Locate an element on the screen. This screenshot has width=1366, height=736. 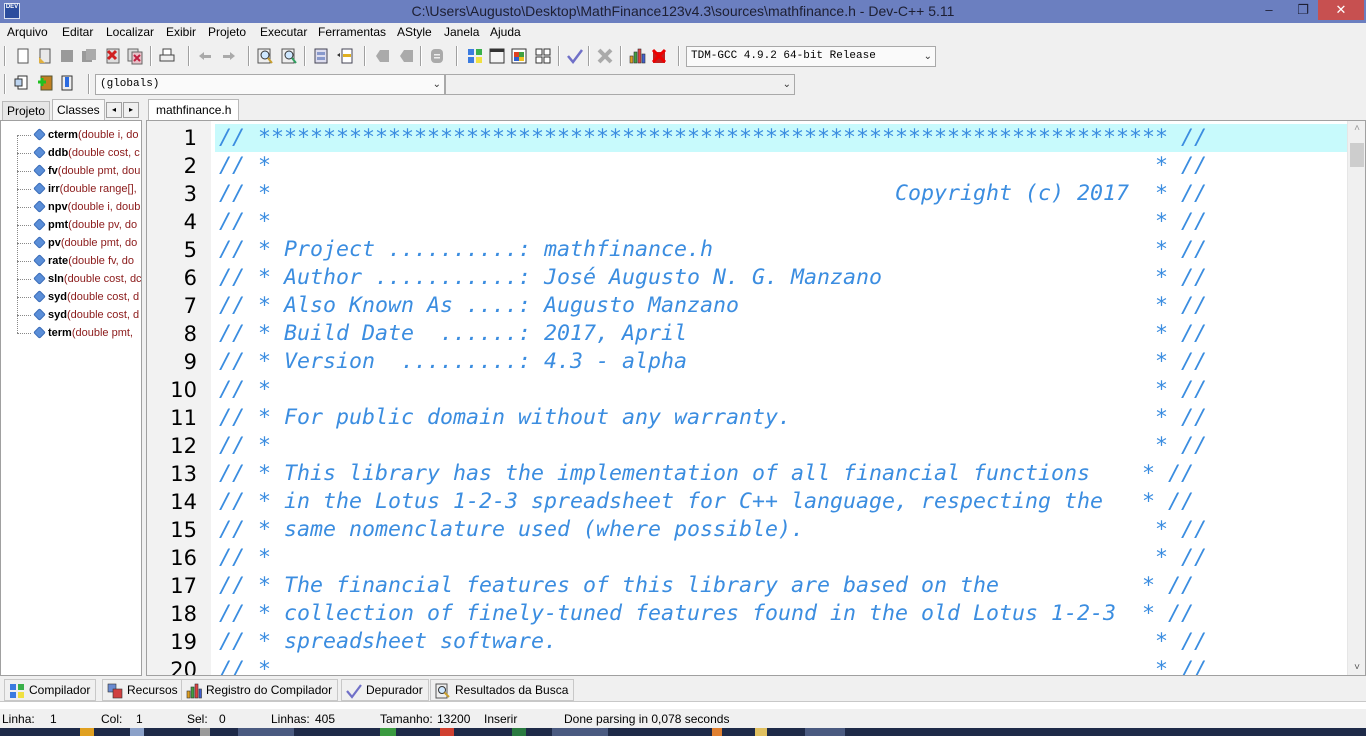
tree-item-pmt: pmt(double pv, do is located at coordinates (77, 225).